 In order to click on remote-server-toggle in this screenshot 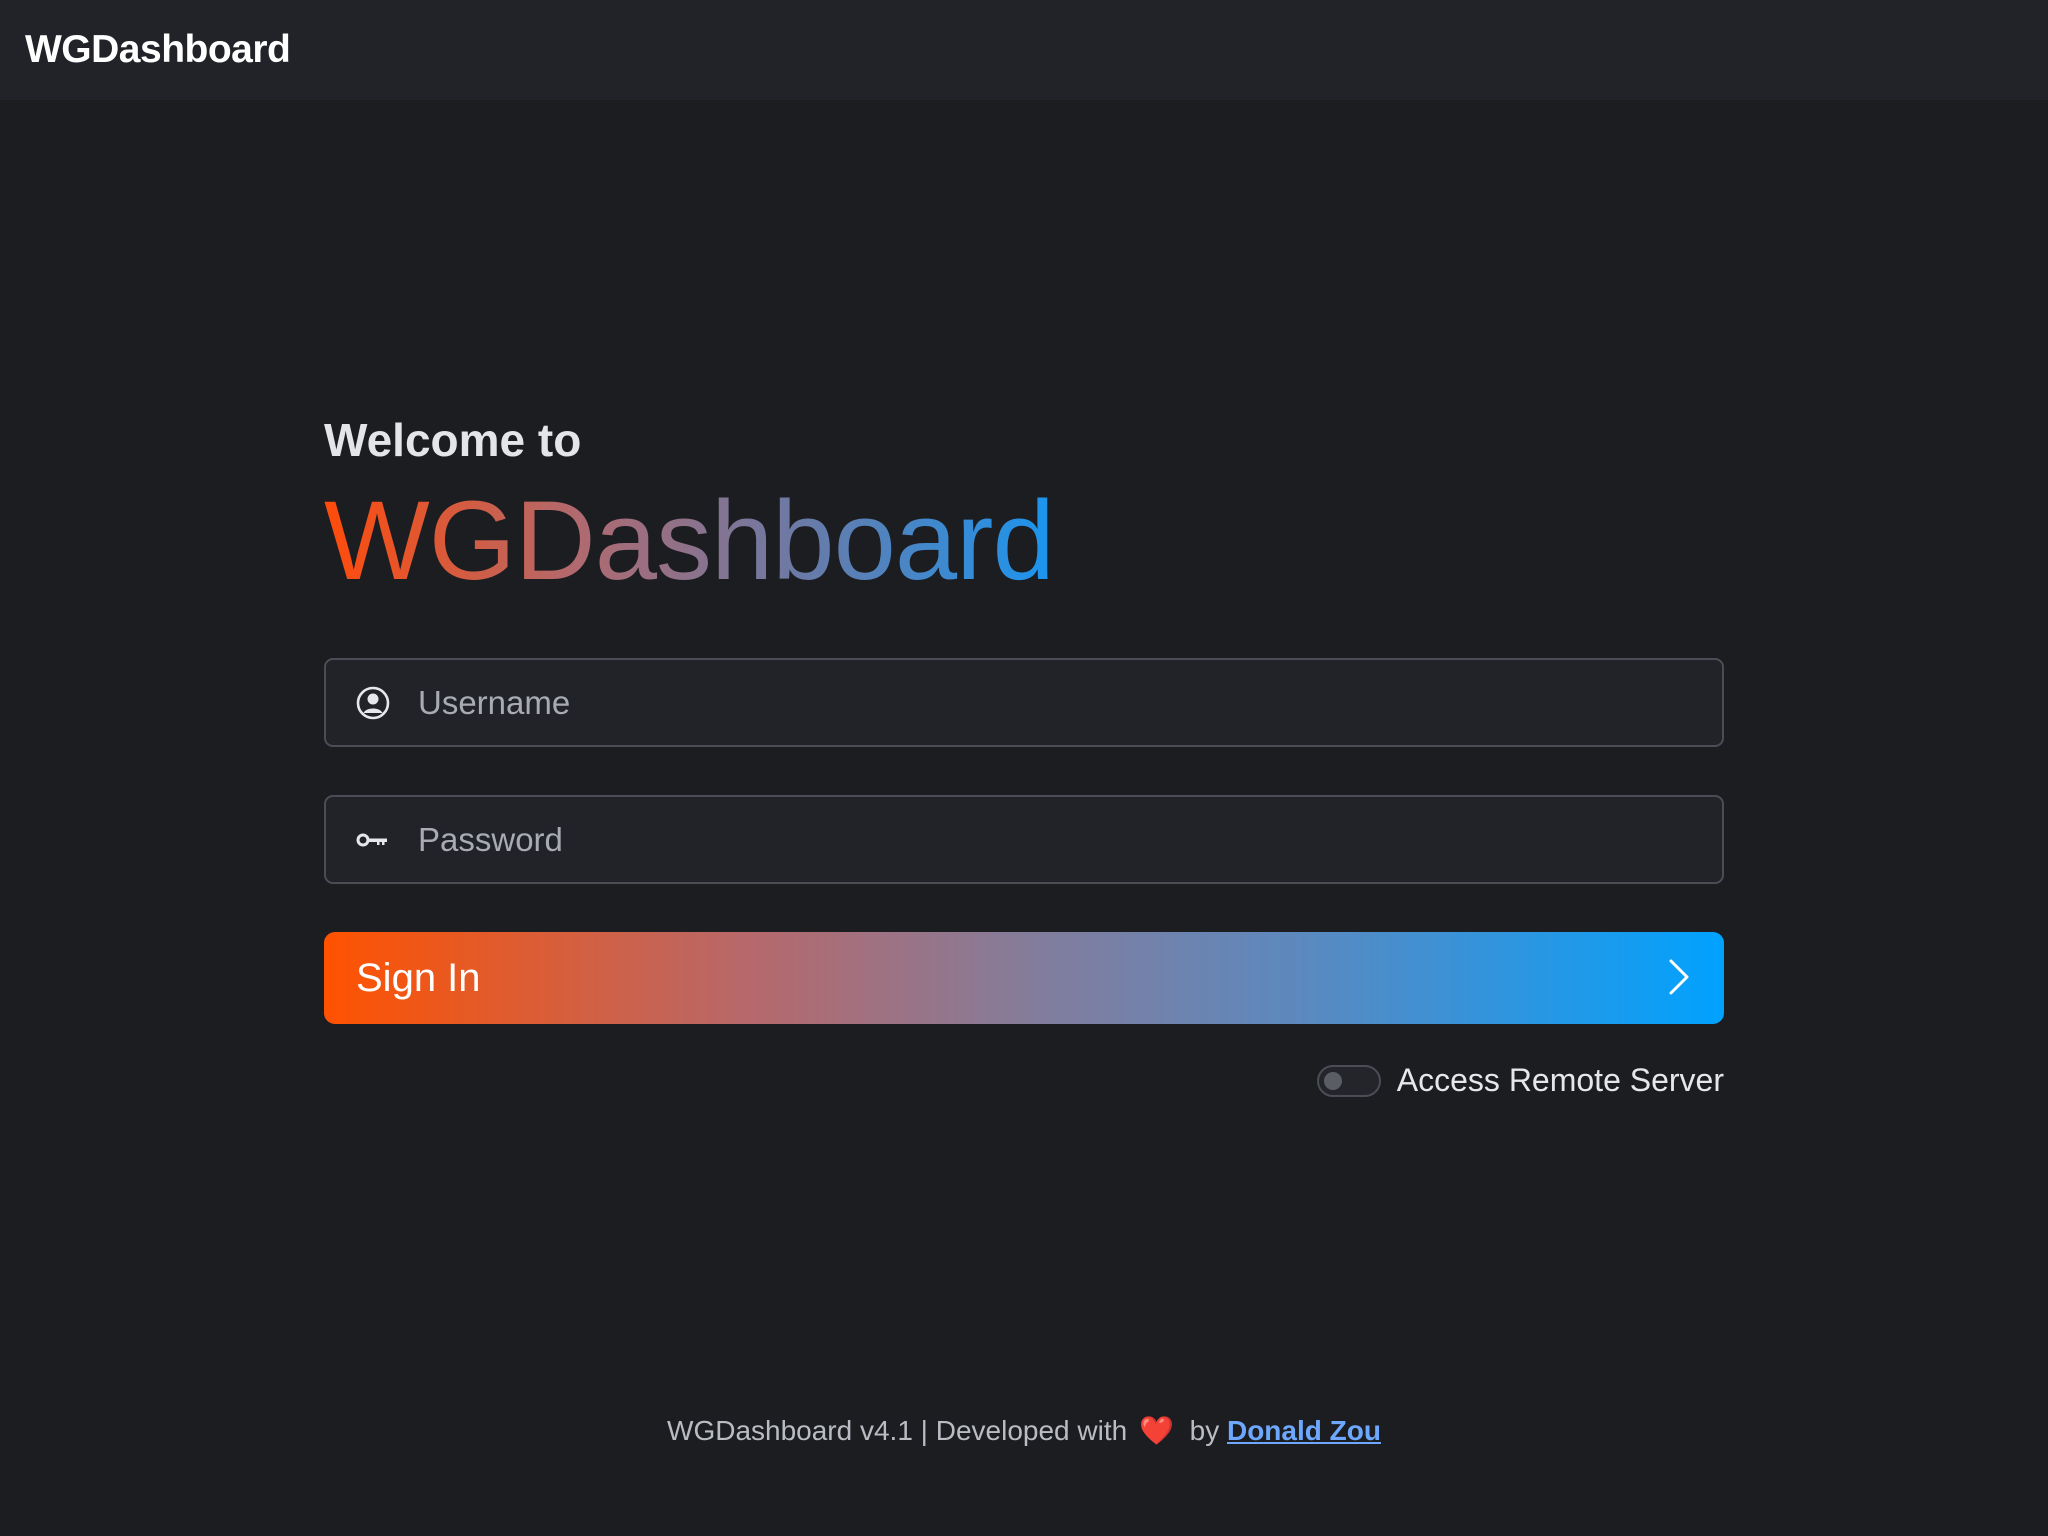, I will do `click(1348, 1080)`.